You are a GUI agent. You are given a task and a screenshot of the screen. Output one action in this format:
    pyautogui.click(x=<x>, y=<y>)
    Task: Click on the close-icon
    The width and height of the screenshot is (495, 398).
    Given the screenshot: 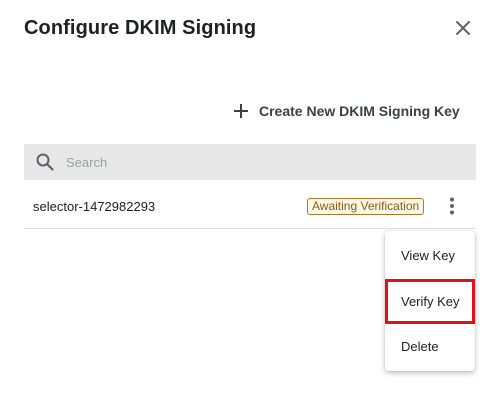 What is the action you would take?
    pyautogui.click(x=463, y=28)
    